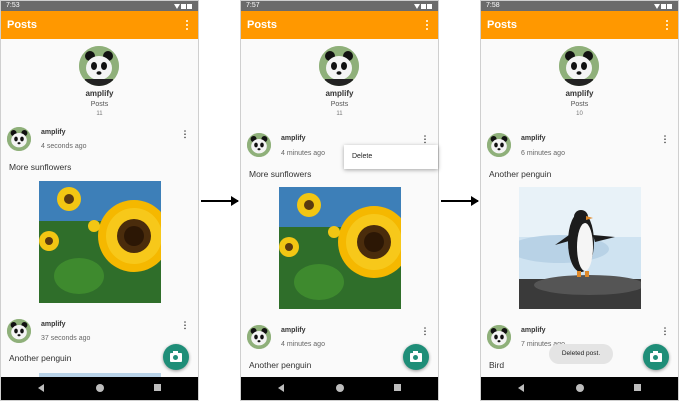 The height and width of the screenshot is (401, 681). What do you see at coordinates (580, 248) in the screenshot?
I see `post-image-penguin` at bounding box center [580, 248].